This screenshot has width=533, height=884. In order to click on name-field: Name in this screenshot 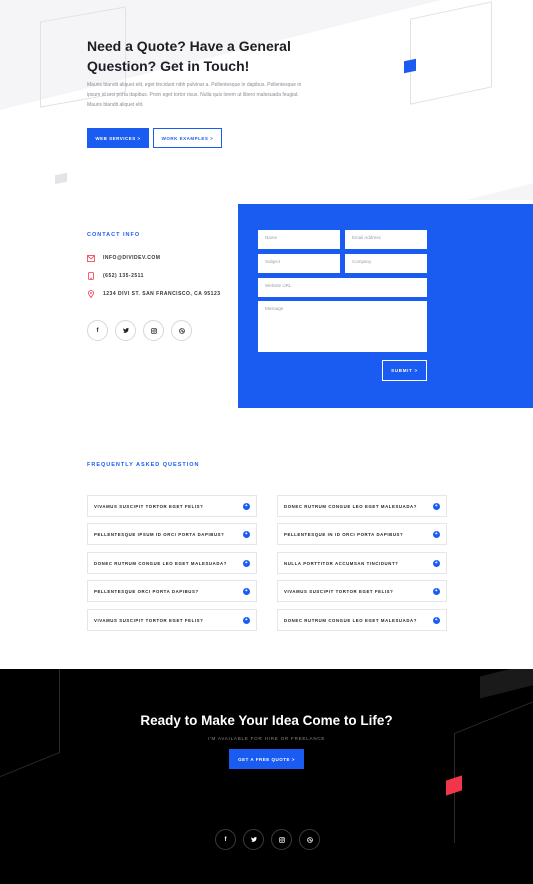, I will do `click(299, 239)`.